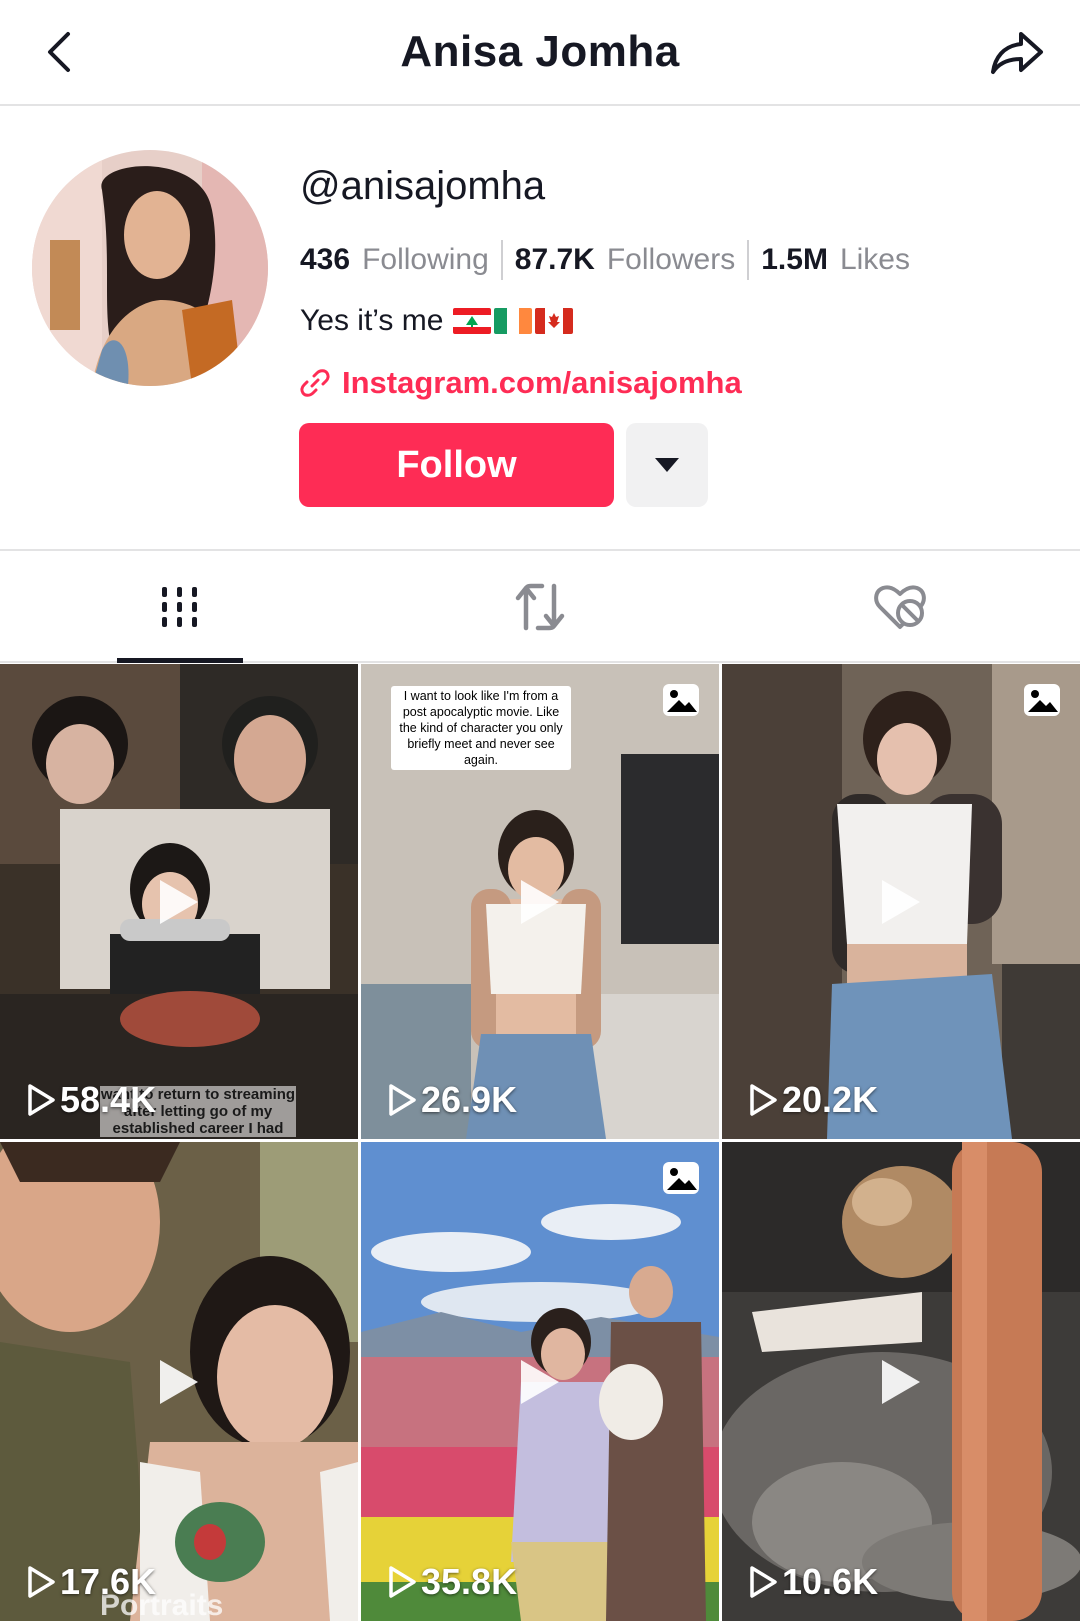  Describe the element at coordinates (830, 1099) in the screenshot. I see `view-count-text: 20.2K` at that location.